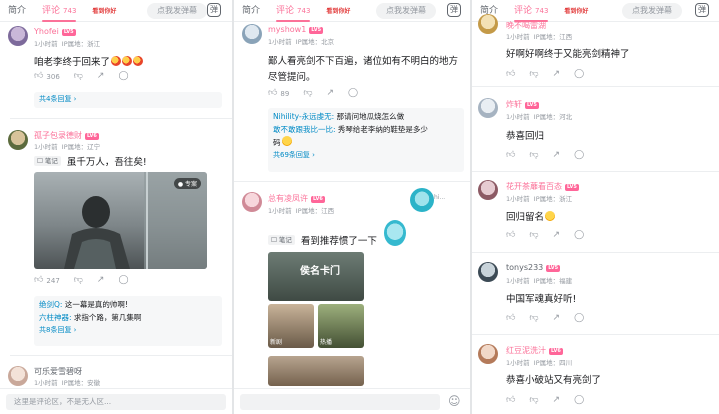 This screenshot has height=414, width=719. Describe the element at coordinates (320, 271) in the screenshot. I see `thumbnail-title: 侯名卡门` at that location.